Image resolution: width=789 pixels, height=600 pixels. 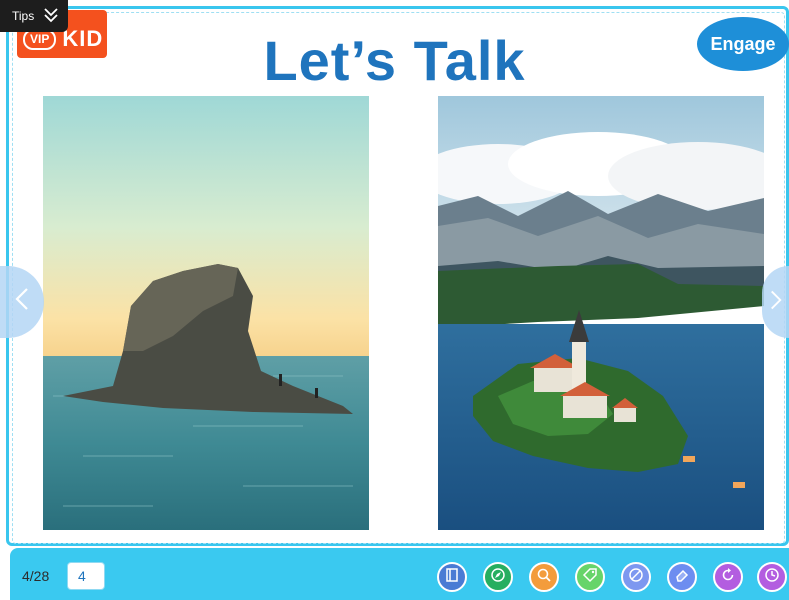 I want to click on magnifier-icon, so click(x=544, y=577).